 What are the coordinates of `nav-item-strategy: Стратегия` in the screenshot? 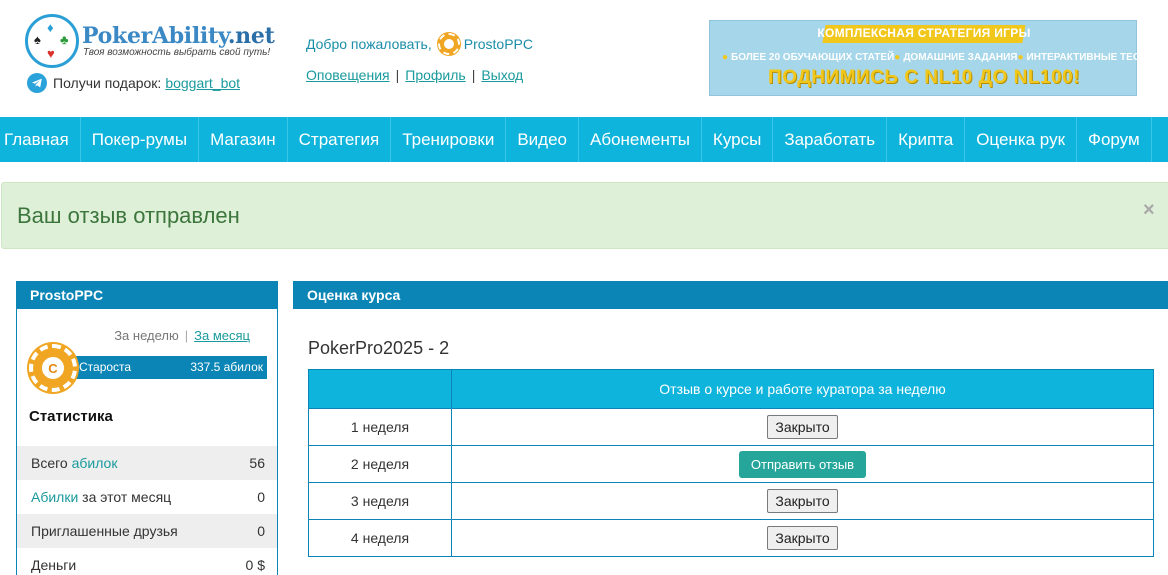 It's located at (340, 139).